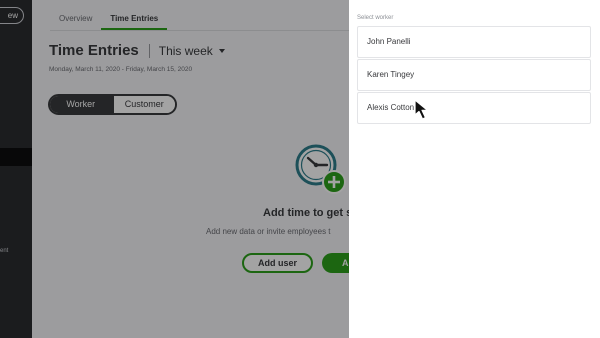 The height and width of the screenshot is (338, 600). I want to click on view-toggle: Worker Customer, so click(112, 104).